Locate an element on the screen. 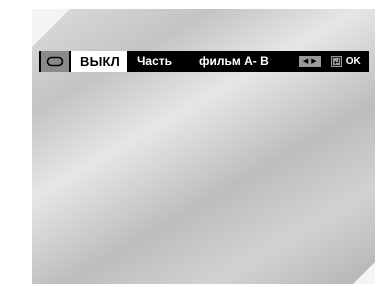  left-right-arrows-icon: ◀ ▶ is located at coordinates (309, 61).